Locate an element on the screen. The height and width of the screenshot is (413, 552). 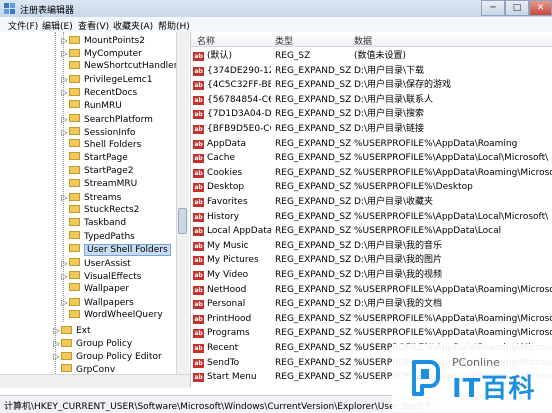
column-header-type: 类型 is located at coordinates (284, 40).